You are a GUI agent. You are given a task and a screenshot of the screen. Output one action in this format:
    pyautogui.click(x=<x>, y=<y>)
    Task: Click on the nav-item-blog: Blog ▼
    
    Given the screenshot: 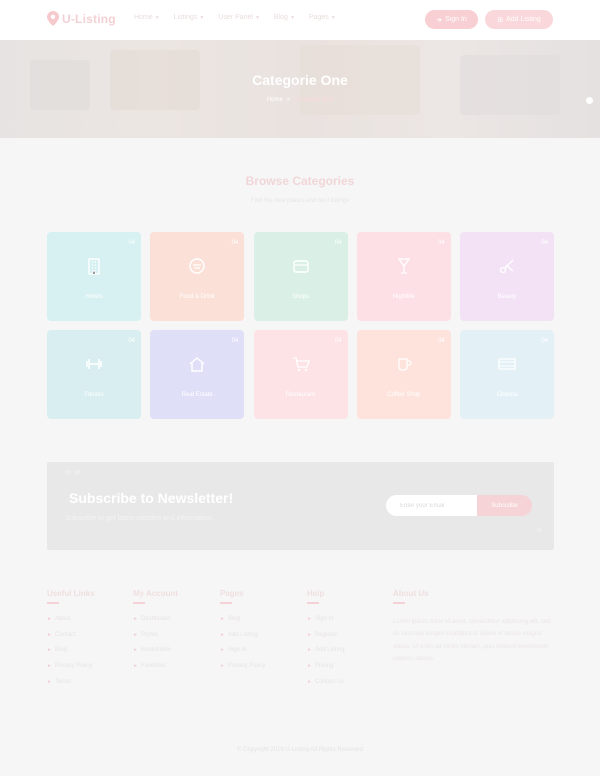 What is the action you would take?
    pyautogui.click(x=284, y=17)
    